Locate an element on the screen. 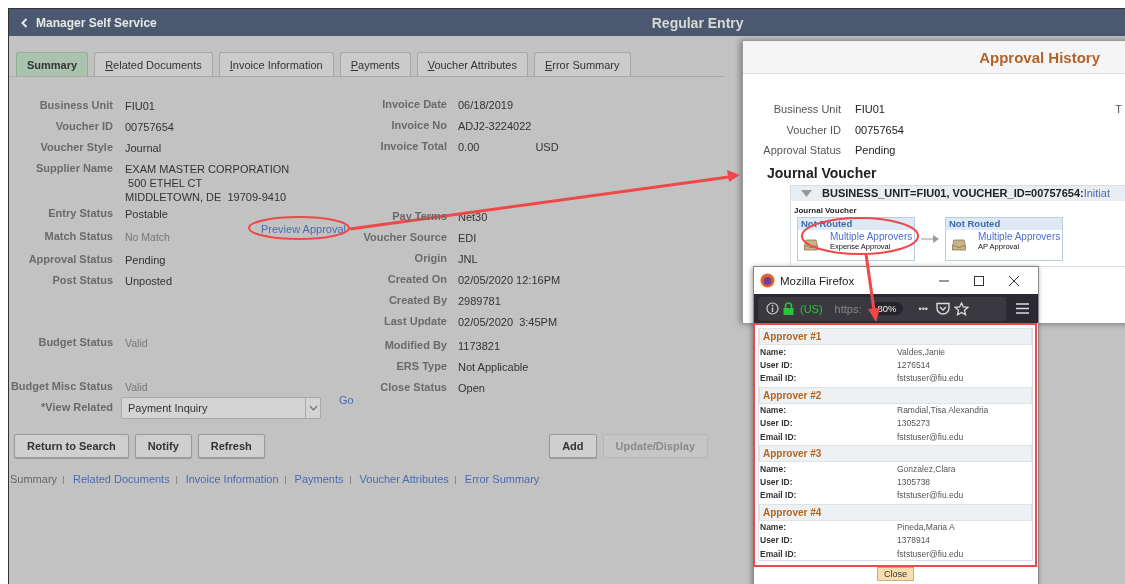  process-status: Initiat is located at coordinates (1096, 193).